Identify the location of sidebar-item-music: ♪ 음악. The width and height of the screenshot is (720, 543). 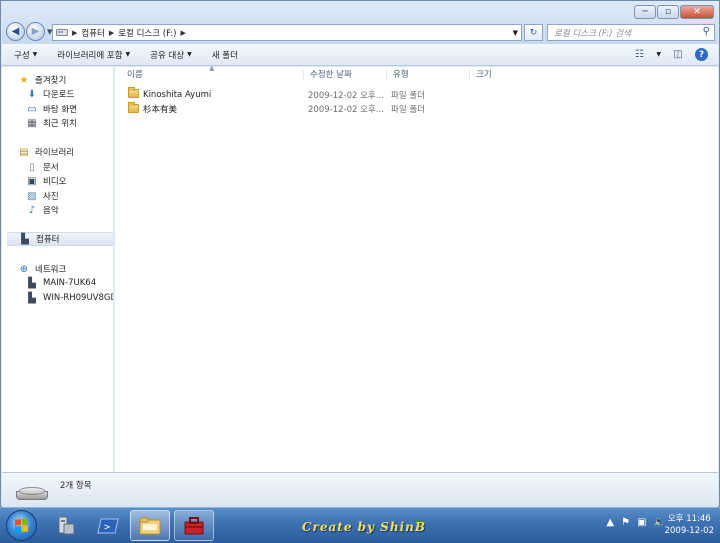
(42, 210).